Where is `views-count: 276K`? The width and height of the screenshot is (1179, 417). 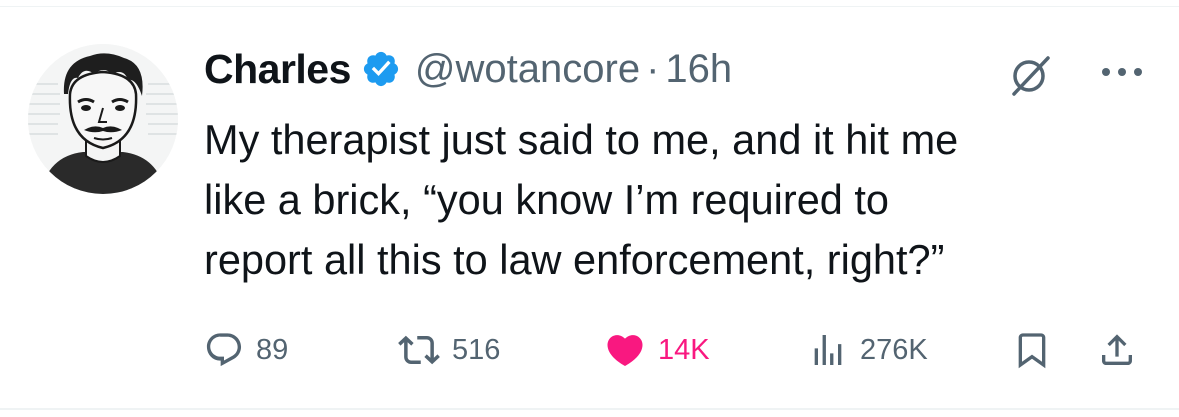 views-count: 276K is located at coordinates (894, 349).